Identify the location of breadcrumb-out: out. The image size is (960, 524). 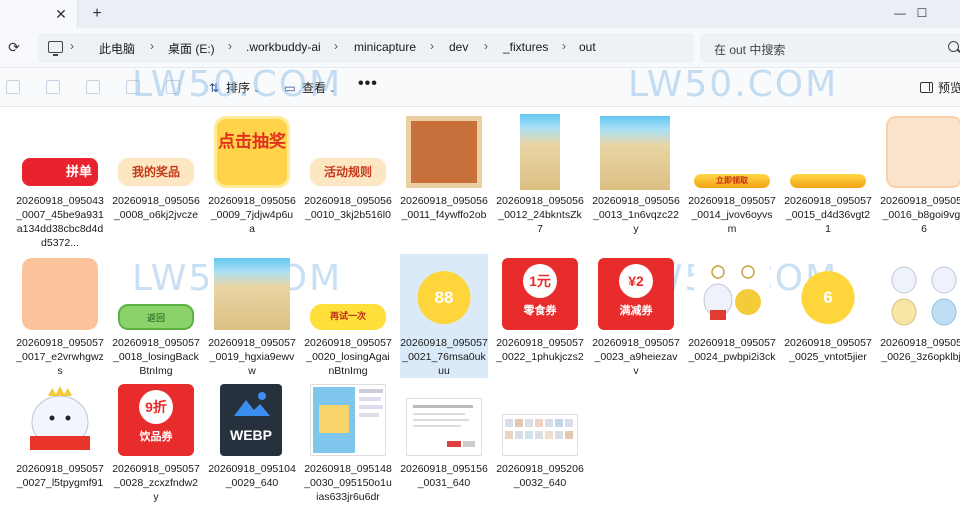
(587, 47).